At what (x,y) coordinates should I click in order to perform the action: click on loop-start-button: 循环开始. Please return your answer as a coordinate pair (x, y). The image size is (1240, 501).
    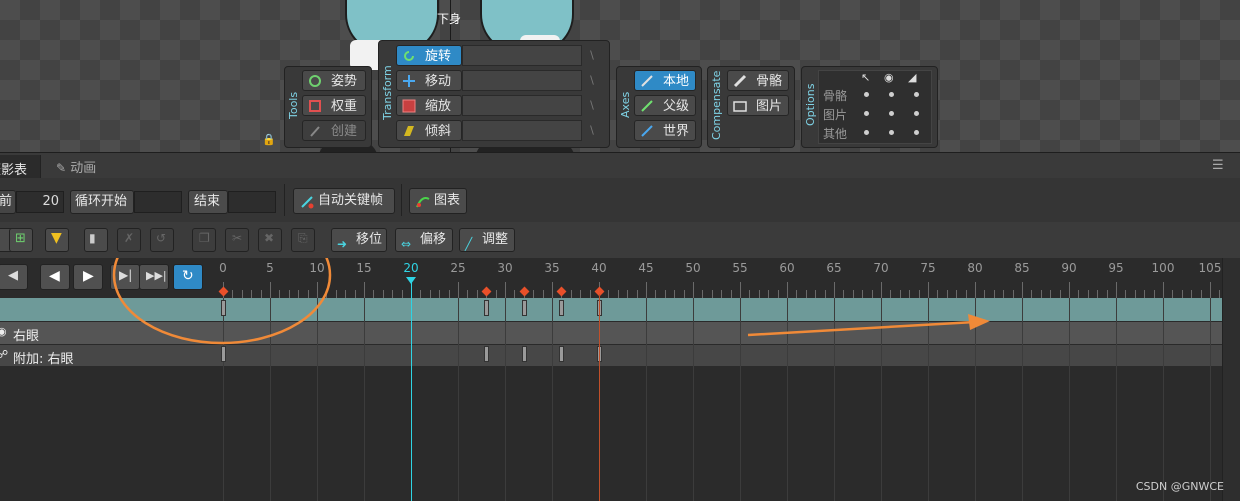
    Looking at the image, I should click on (102, 202).